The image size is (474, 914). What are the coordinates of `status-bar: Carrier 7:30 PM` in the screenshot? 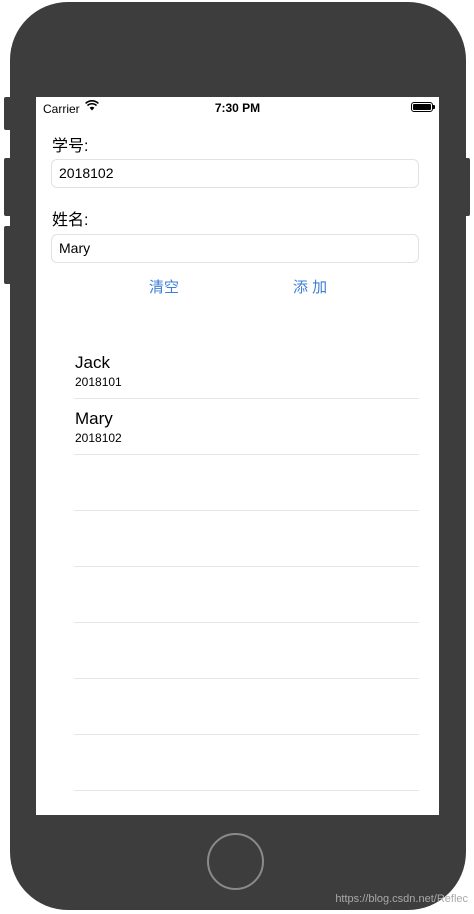 It's located at (237, 108).